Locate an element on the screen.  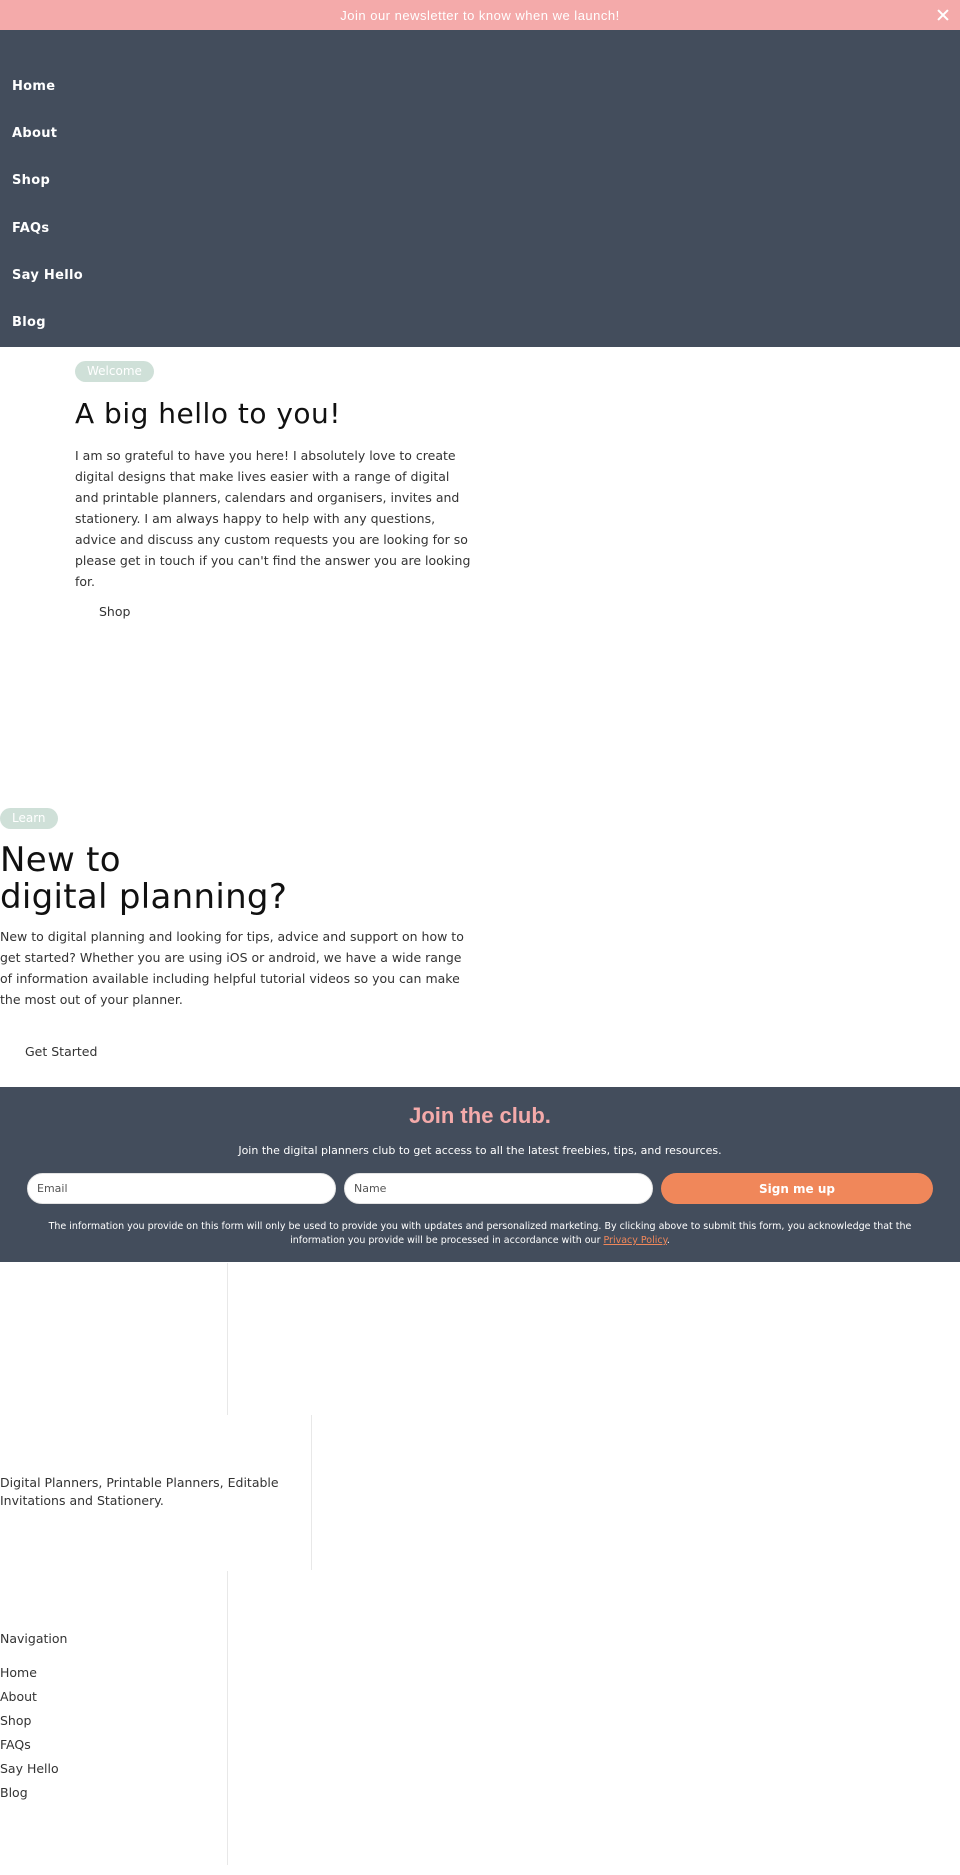
nav-item-shop: Shop is located at coordinates (31, 180).